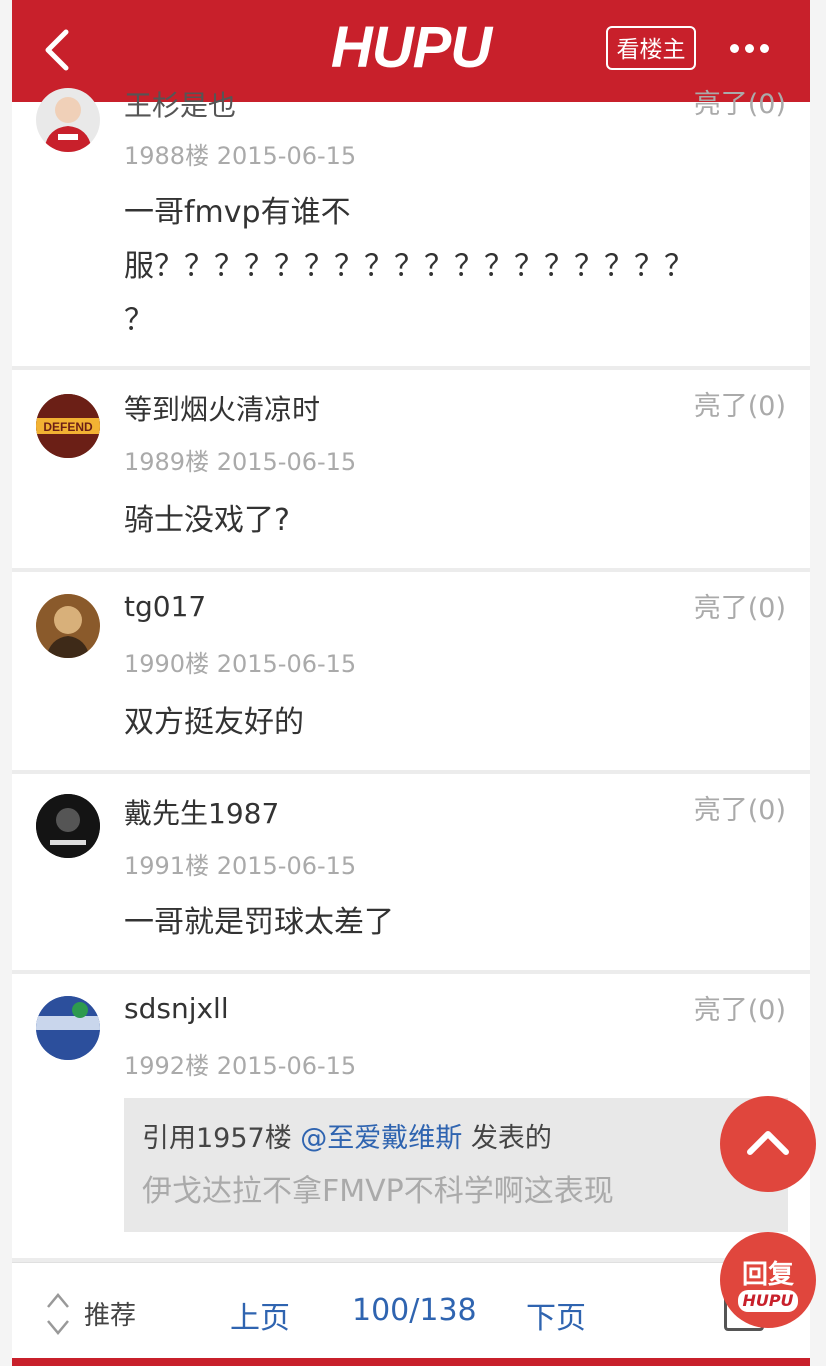 This screenshot has height=1366, width=826. Describe the element at coordinates (259, 922) in the screenshot. I see `post-content: 一哥就是罚球太差了` at that location.